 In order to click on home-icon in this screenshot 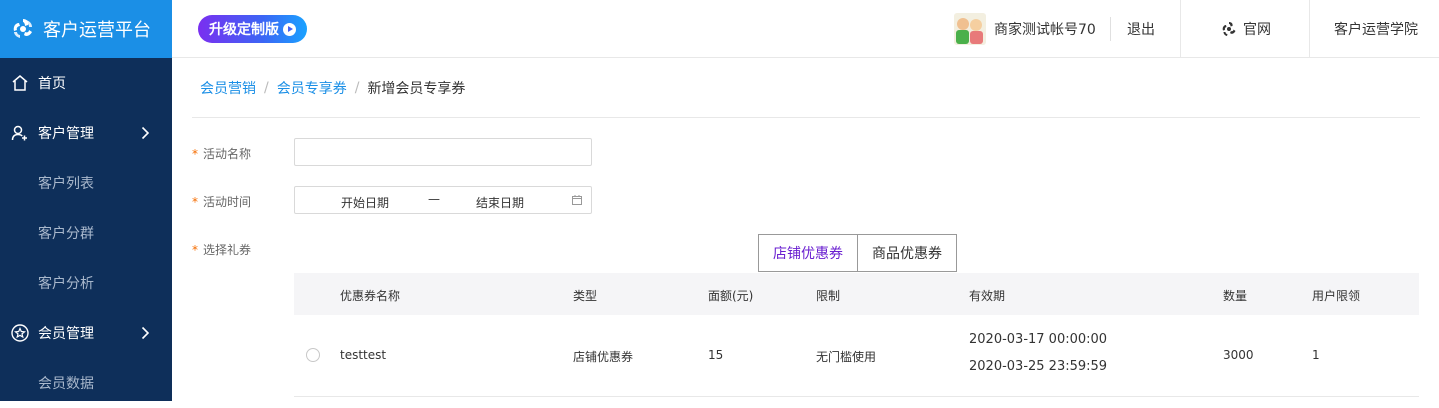, I will do `click(20, 83)`.